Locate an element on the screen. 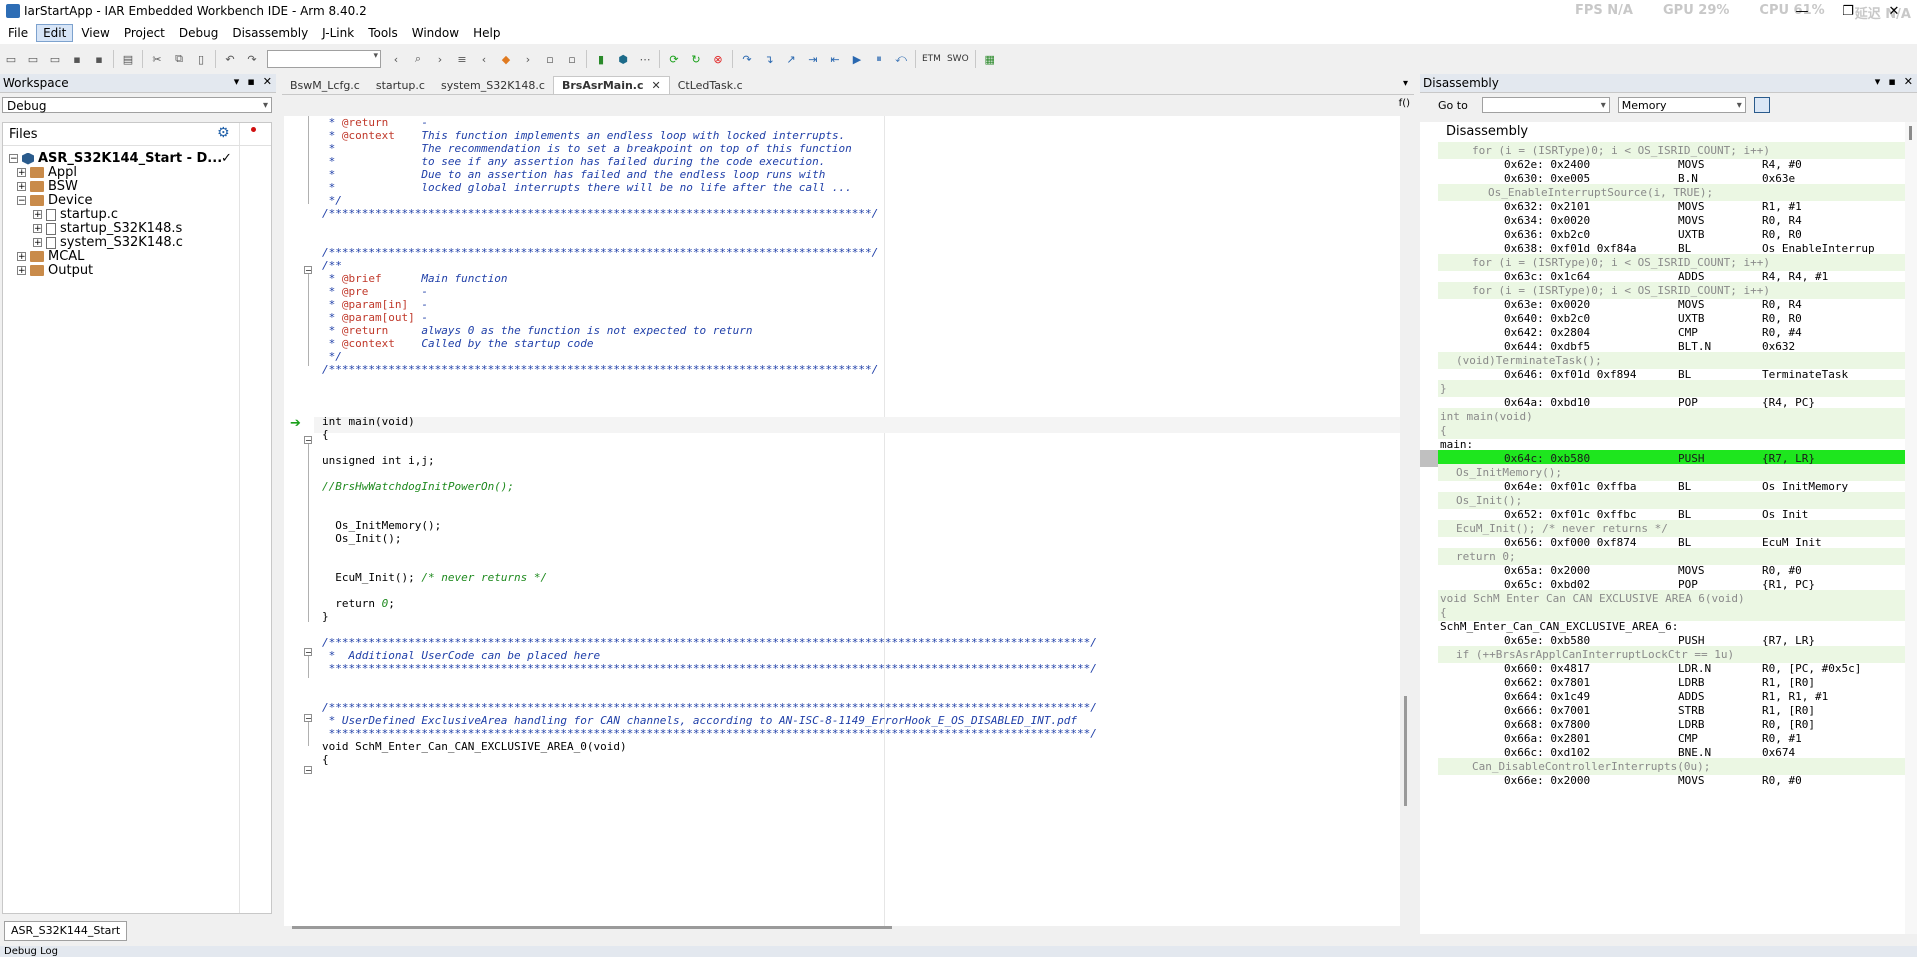 This screenshot has width=1917, height=957. swo-button: SWO is located at coordinates (958, 59).